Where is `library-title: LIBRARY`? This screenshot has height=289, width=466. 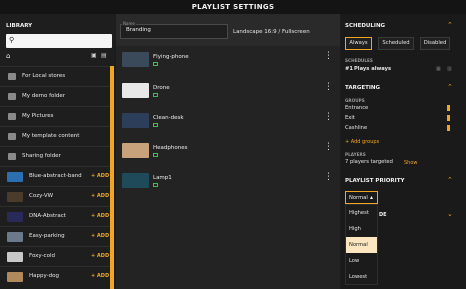
library-title: LIBRARY is located at coordinates (19, 26).